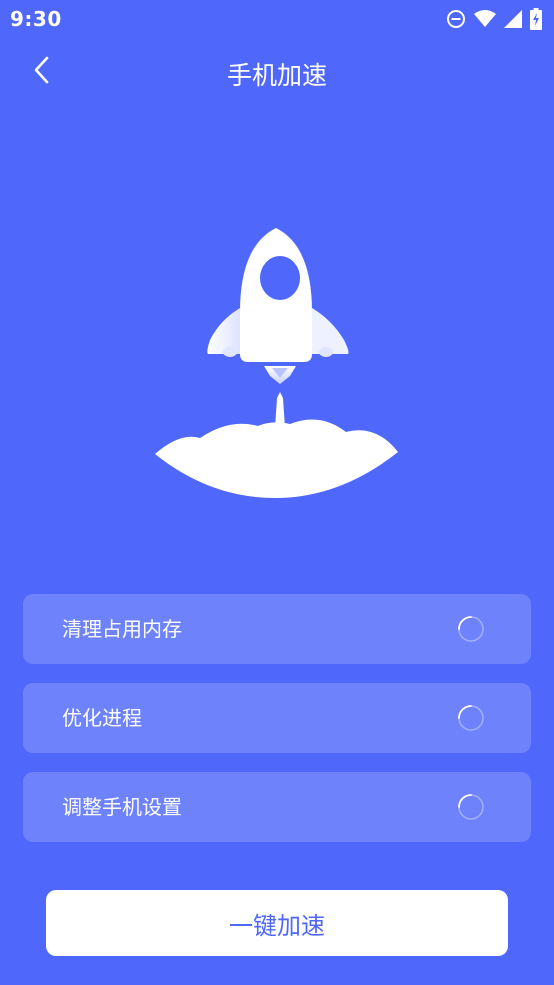 Image resolution: width=554 pixels, height=985 pixels. I want to click on task-label: 优化进程, so click(102, 718).